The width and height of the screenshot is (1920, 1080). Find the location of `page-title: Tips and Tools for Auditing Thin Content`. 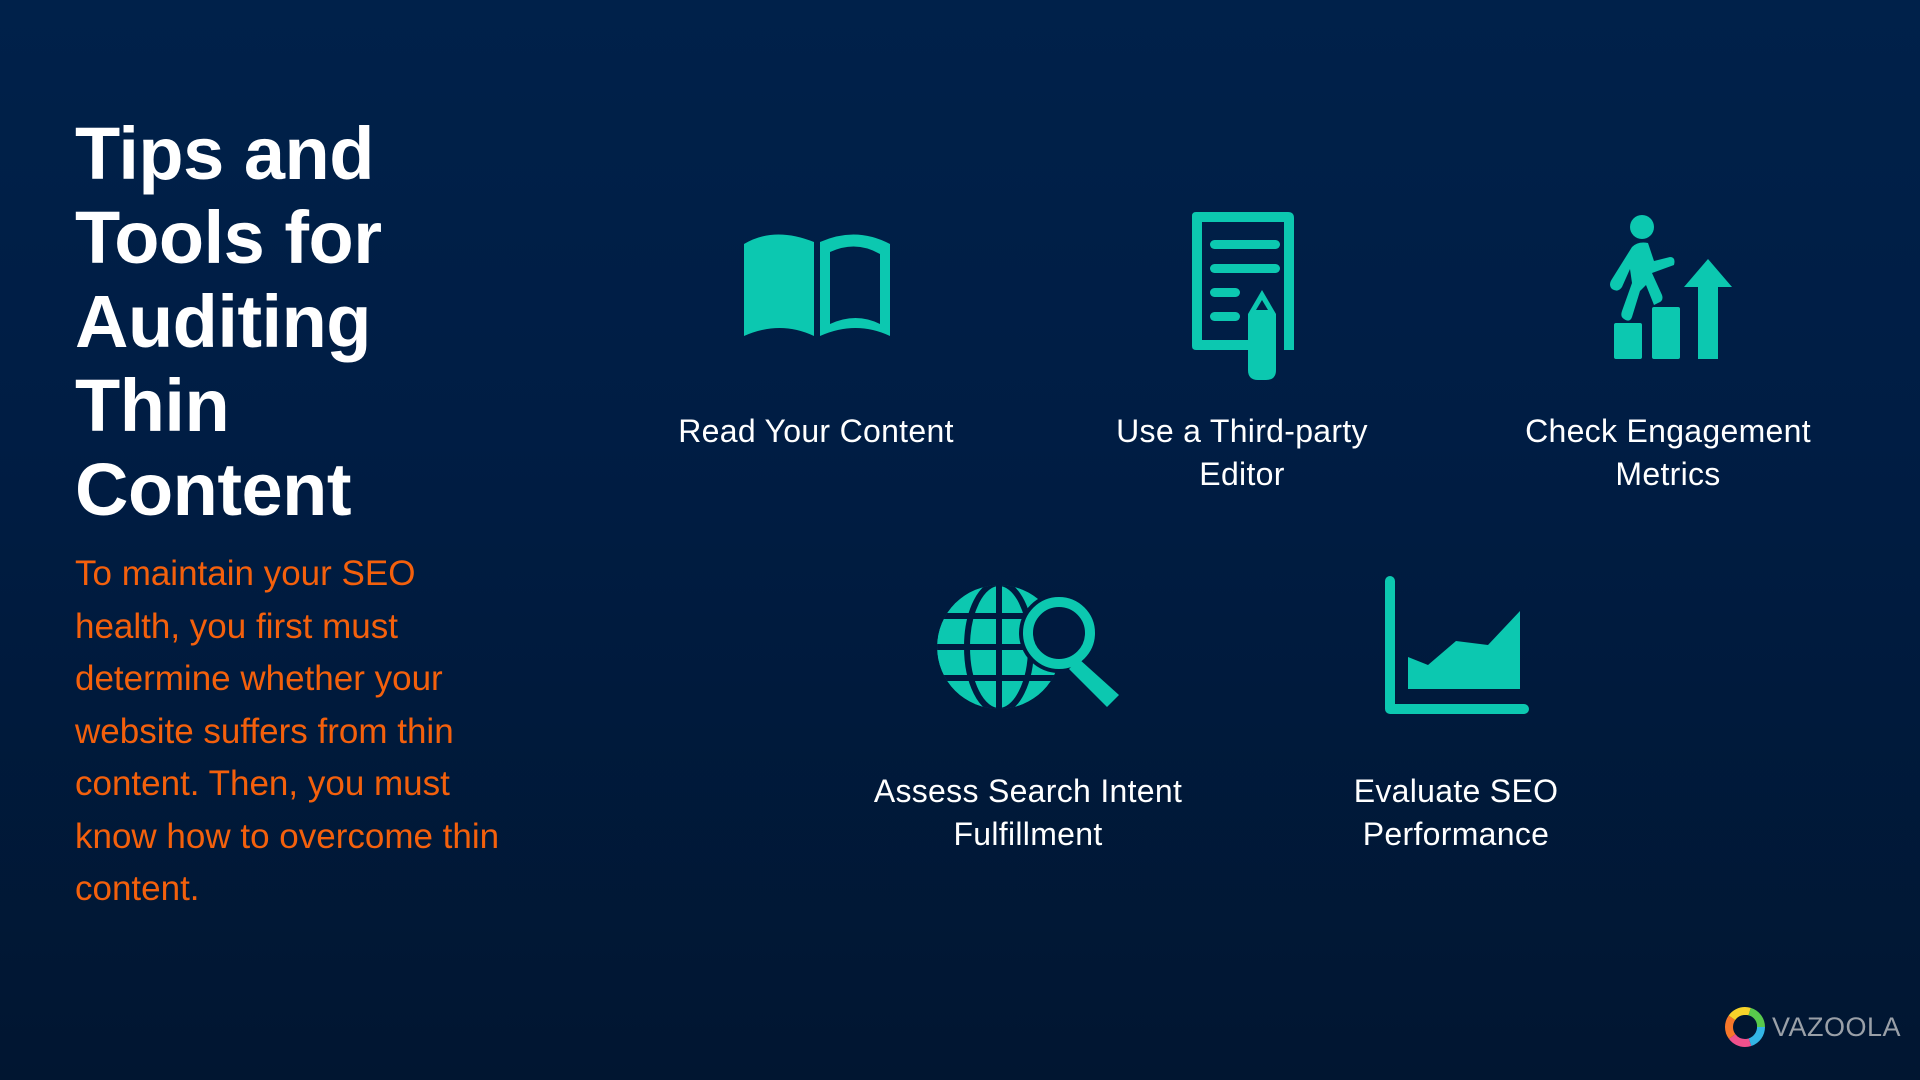

page-title: Tips and Tools for Auditing Thin Content is located at coordinates (228, 321).